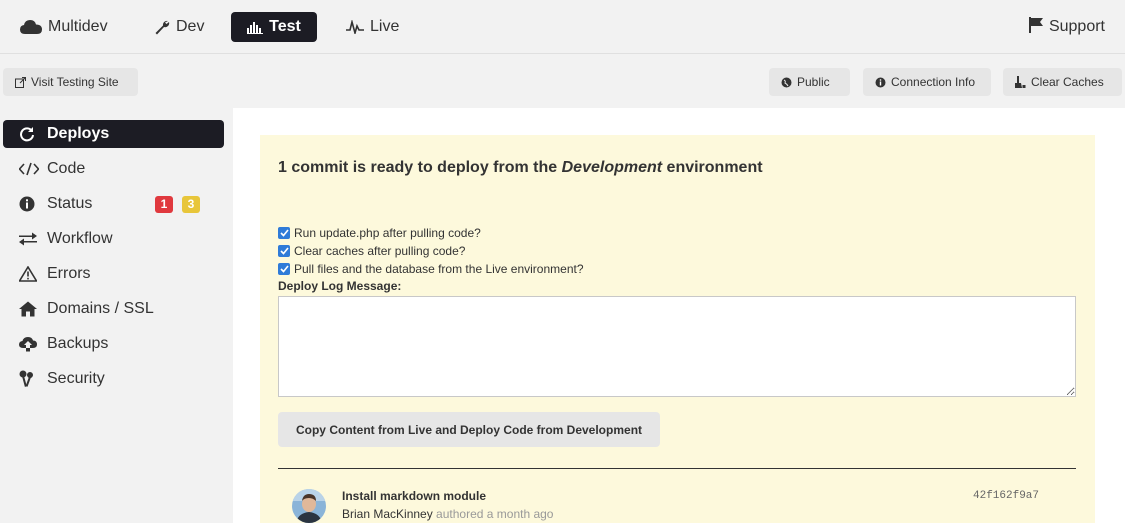 This screenshot has height=523, width=1125. I want to click on cloud-upload-icon, so click(33, 344).